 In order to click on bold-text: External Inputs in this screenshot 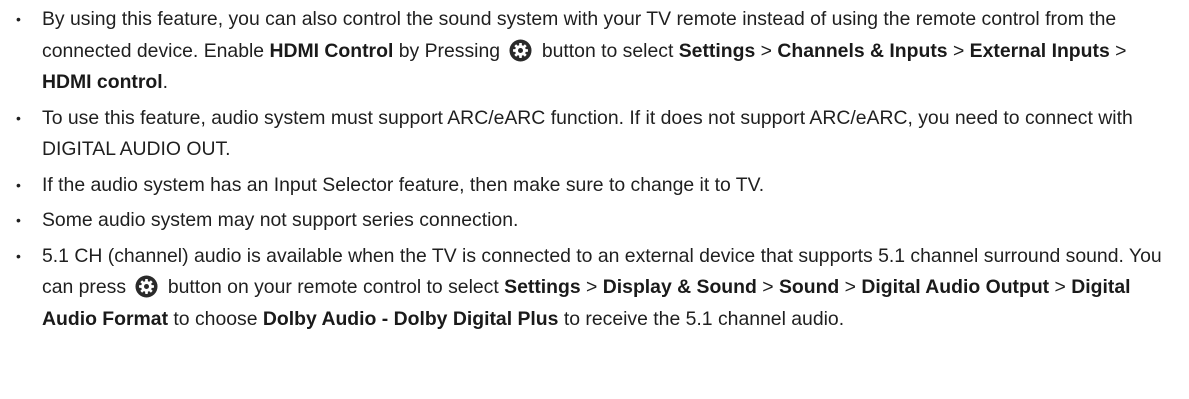, I will do `click(1039, 50)`.